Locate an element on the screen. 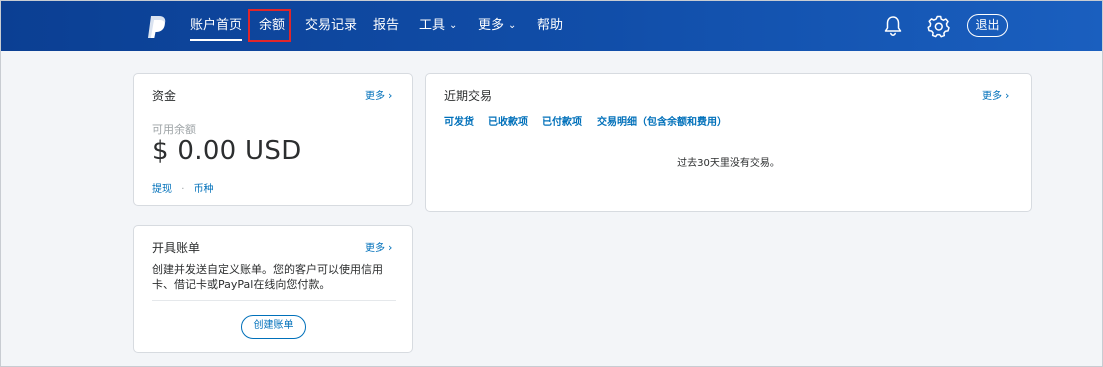 The height and width of the screenshot is (367, 1103). description-line: 卡、借记卡或PayPal在线向您付款。 is located at coordinates (241, 284).